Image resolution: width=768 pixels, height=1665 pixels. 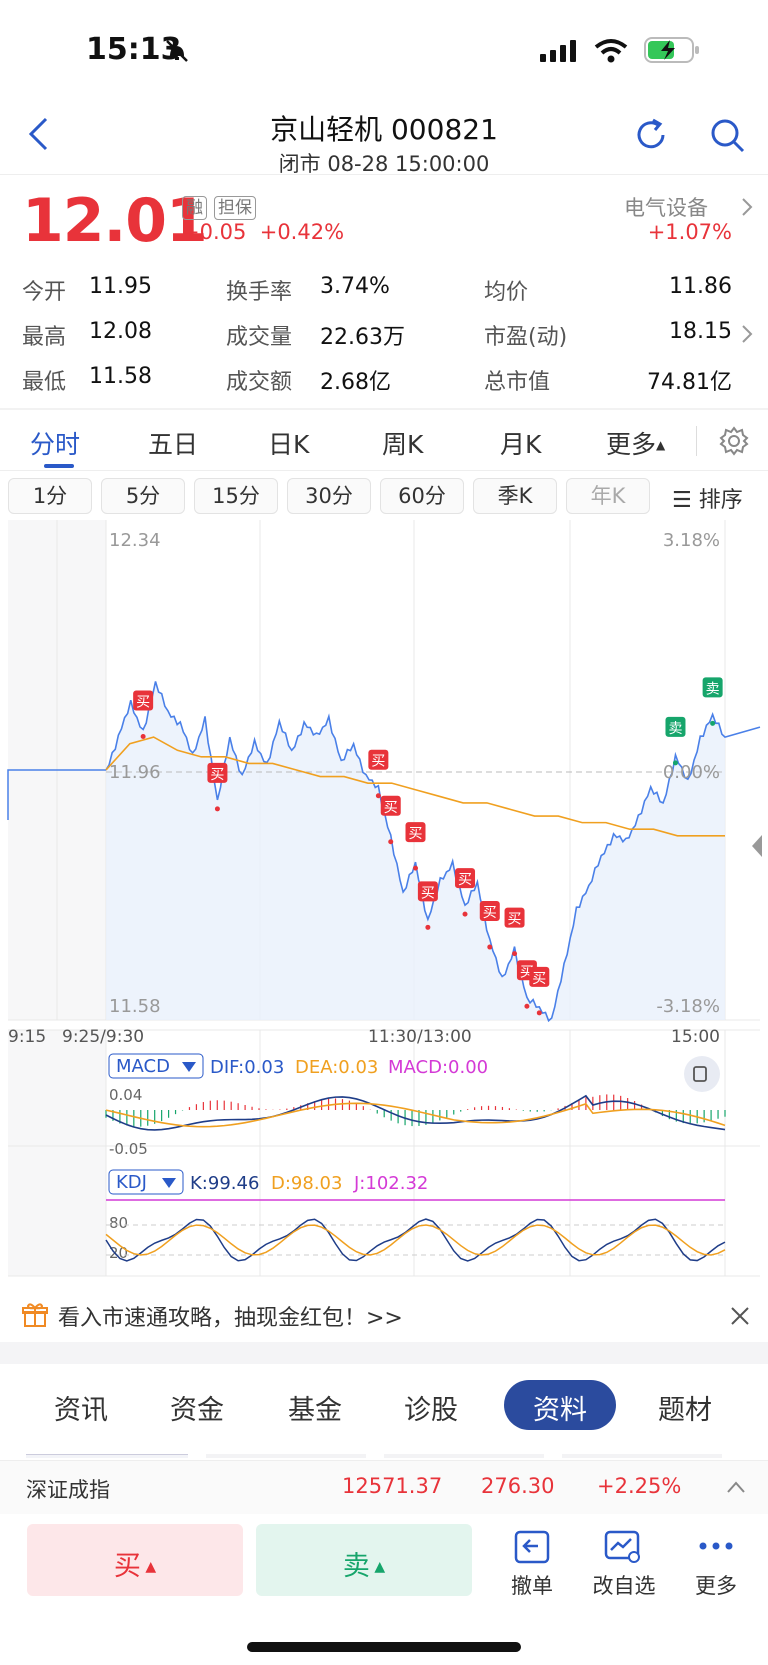 What do you see at coordinates (143, 496) in the screenshot?
I see `kline-5min: 5分` at bounding box center [143, 496].